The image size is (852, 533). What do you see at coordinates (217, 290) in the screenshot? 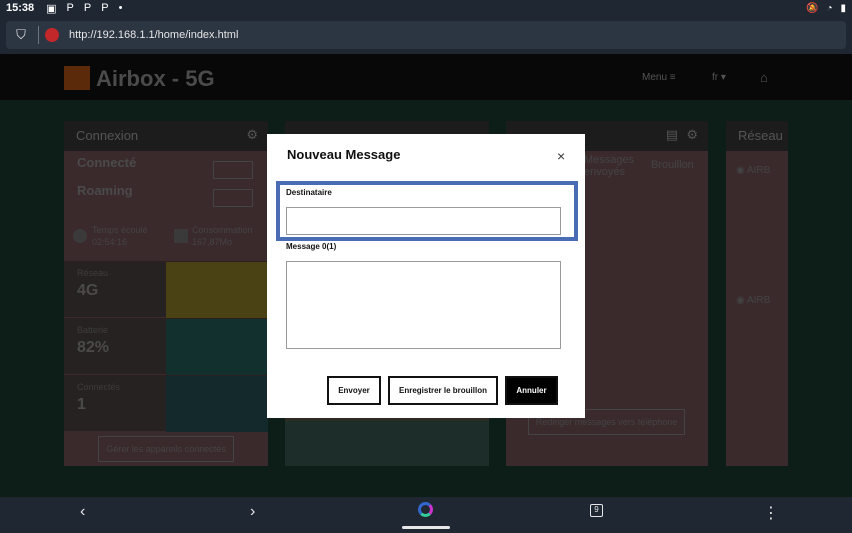
I see `laptop-illustration` at bounding box center [217, 290].